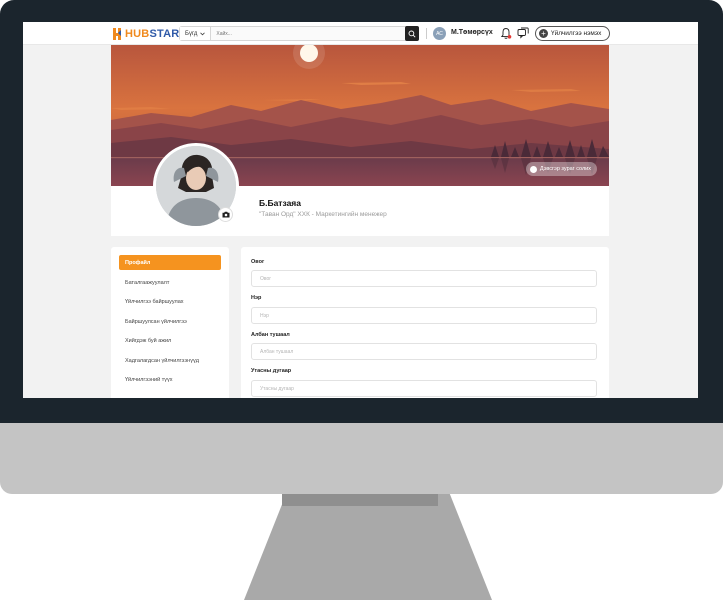  I want to click on add-service-button: + Үйлчилгээ нэмэх, so click(572, 33).